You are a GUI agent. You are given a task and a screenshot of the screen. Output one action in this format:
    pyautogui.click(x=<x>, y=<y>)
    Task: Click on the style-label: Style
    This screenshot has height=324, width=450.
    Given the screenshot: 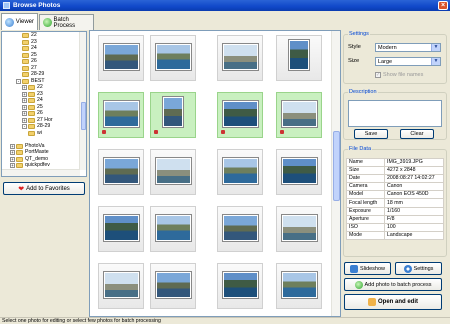 What is the action you would take?
    pyautogui.click(x=354, y=47)
    